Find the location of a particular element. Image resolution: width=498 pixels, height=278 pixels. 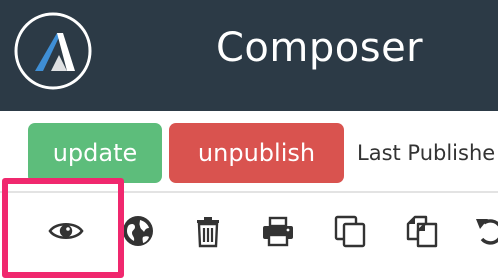

copy-icon is located at coordinates (350, 231).